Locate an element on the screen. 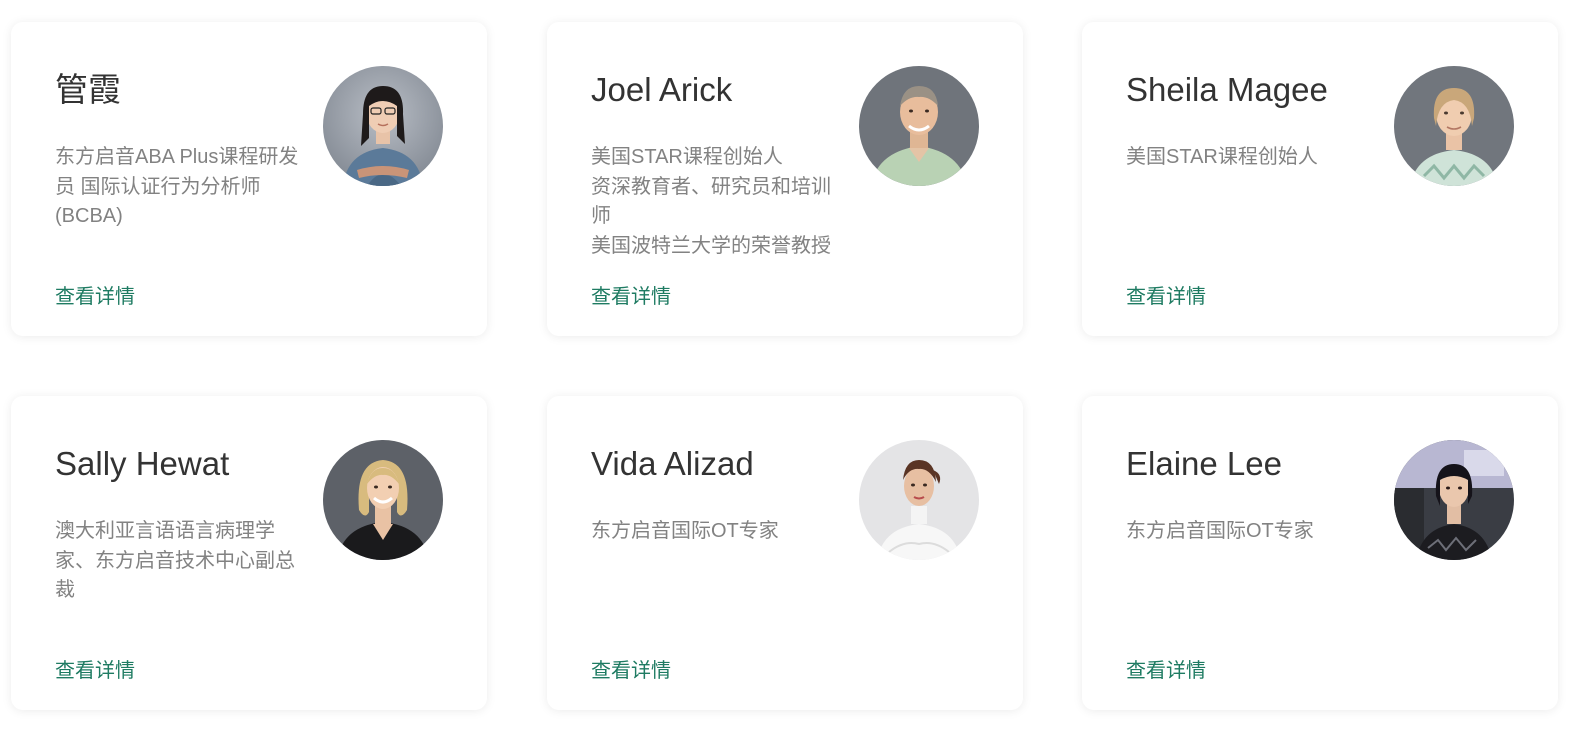 This screenshot has width=1581, height=732. expert-description: 澳大利亚言语语言病理学家、东方启音技术中心副总裁 is located at coordinates (175, 560).